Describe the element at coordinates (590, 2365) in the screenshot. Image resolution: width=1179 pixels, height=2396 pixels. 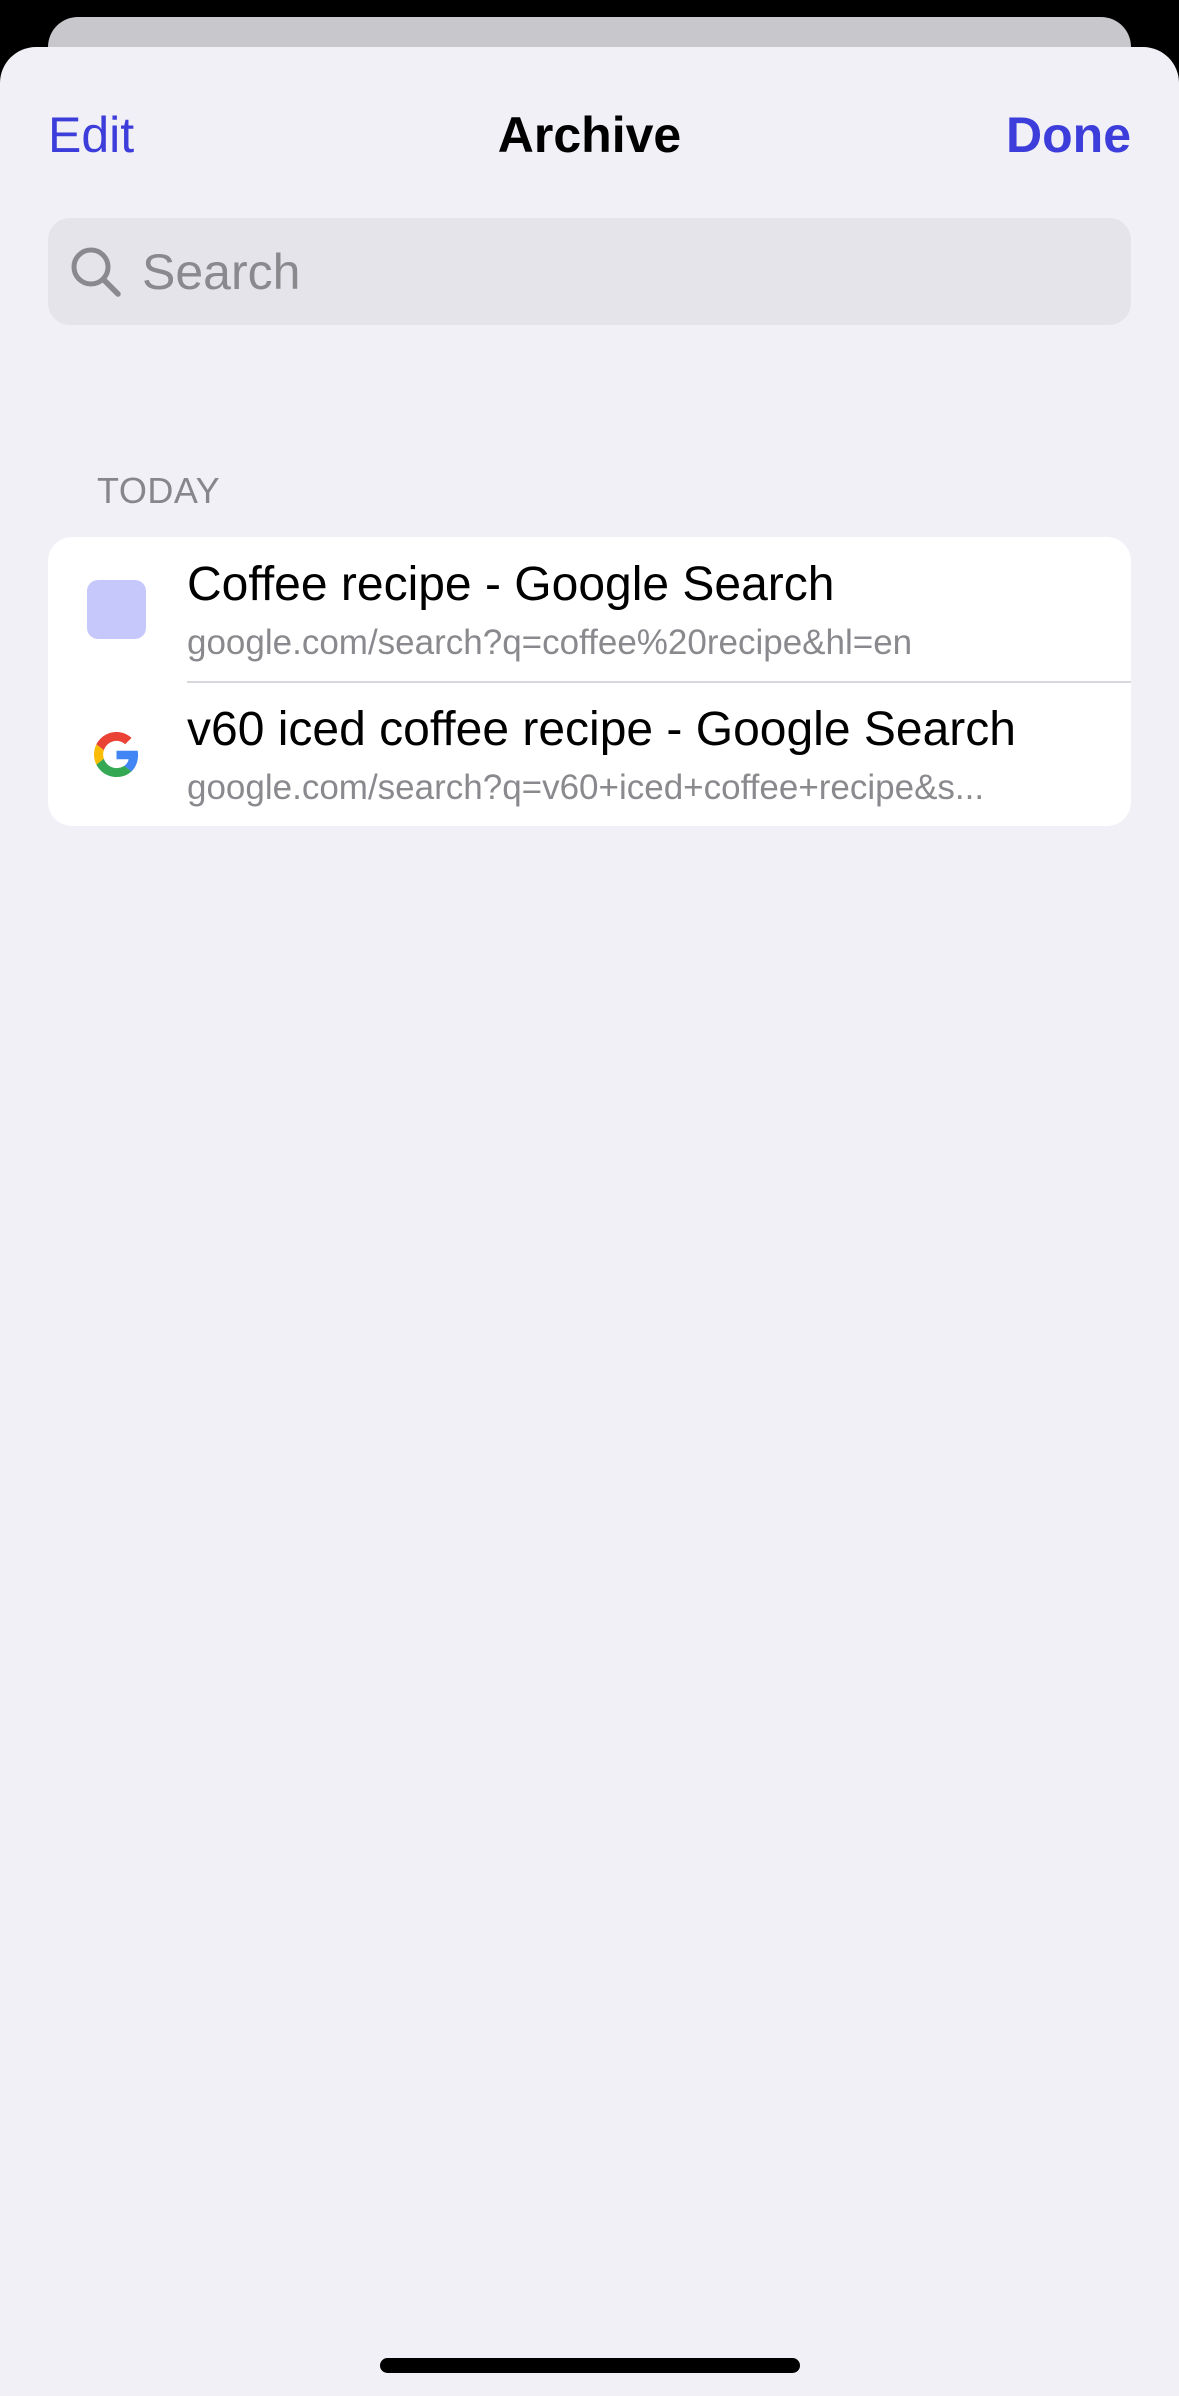
I see `home-indicator` at that location.